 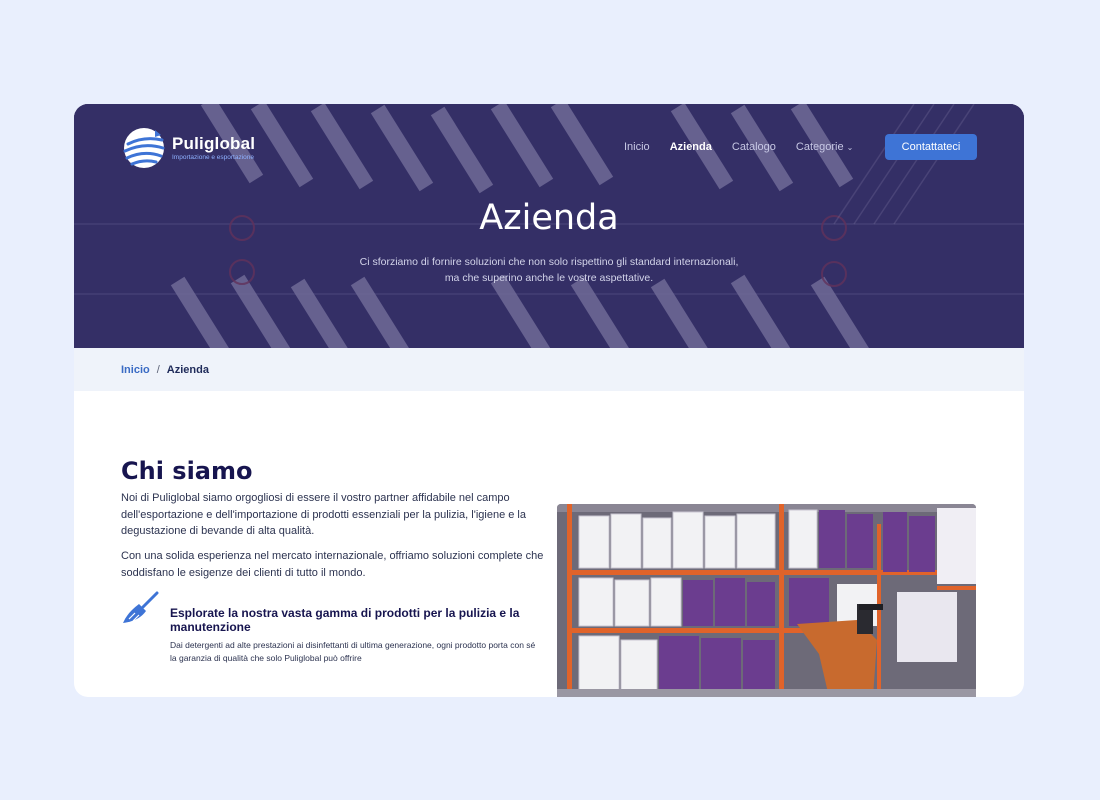 I want to click on contact-button: Contattateci, so click(x=931, y=147).